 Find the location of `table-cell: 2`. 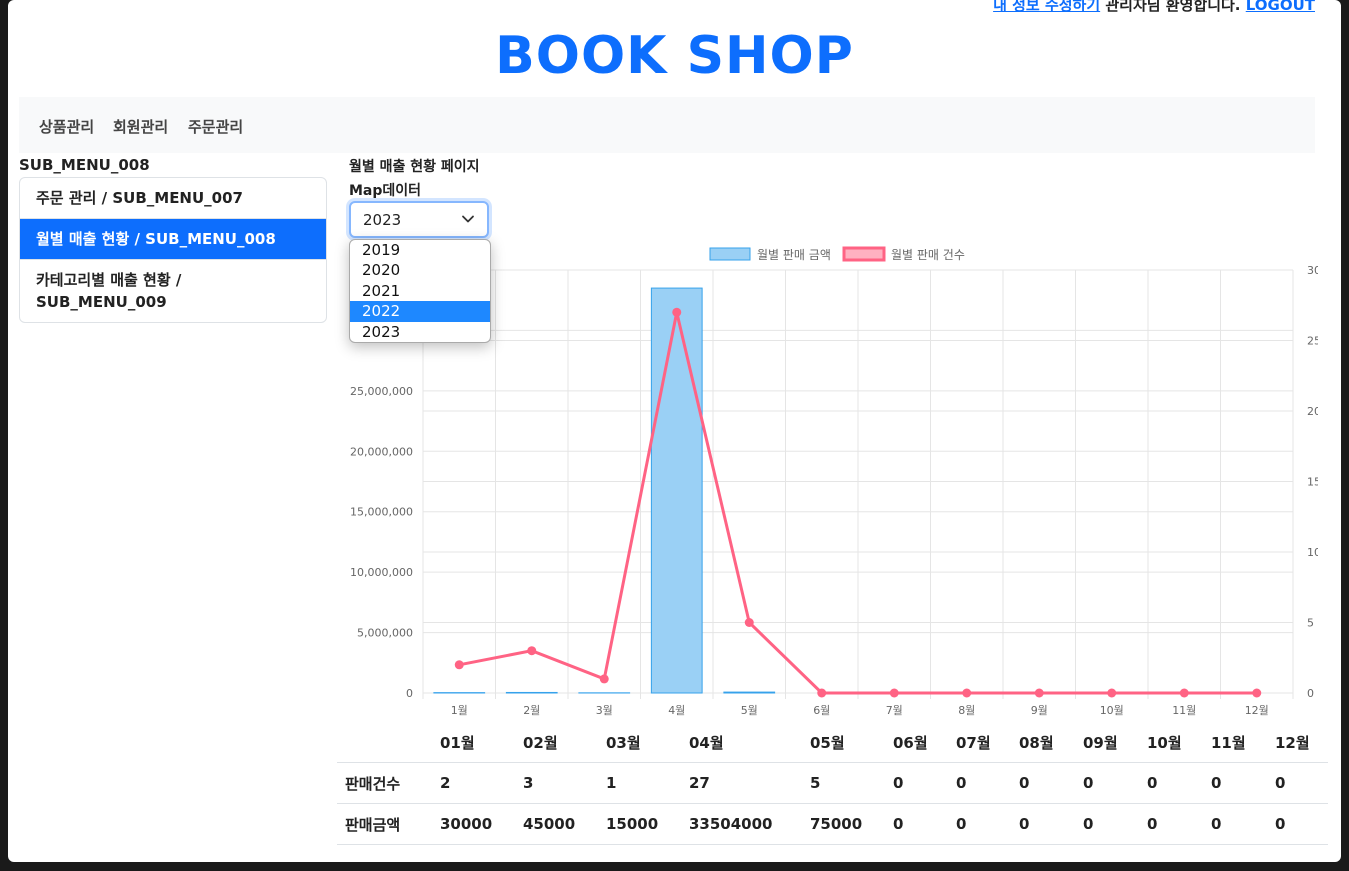

table-cell: 2 is located at coordinates (473, 783).